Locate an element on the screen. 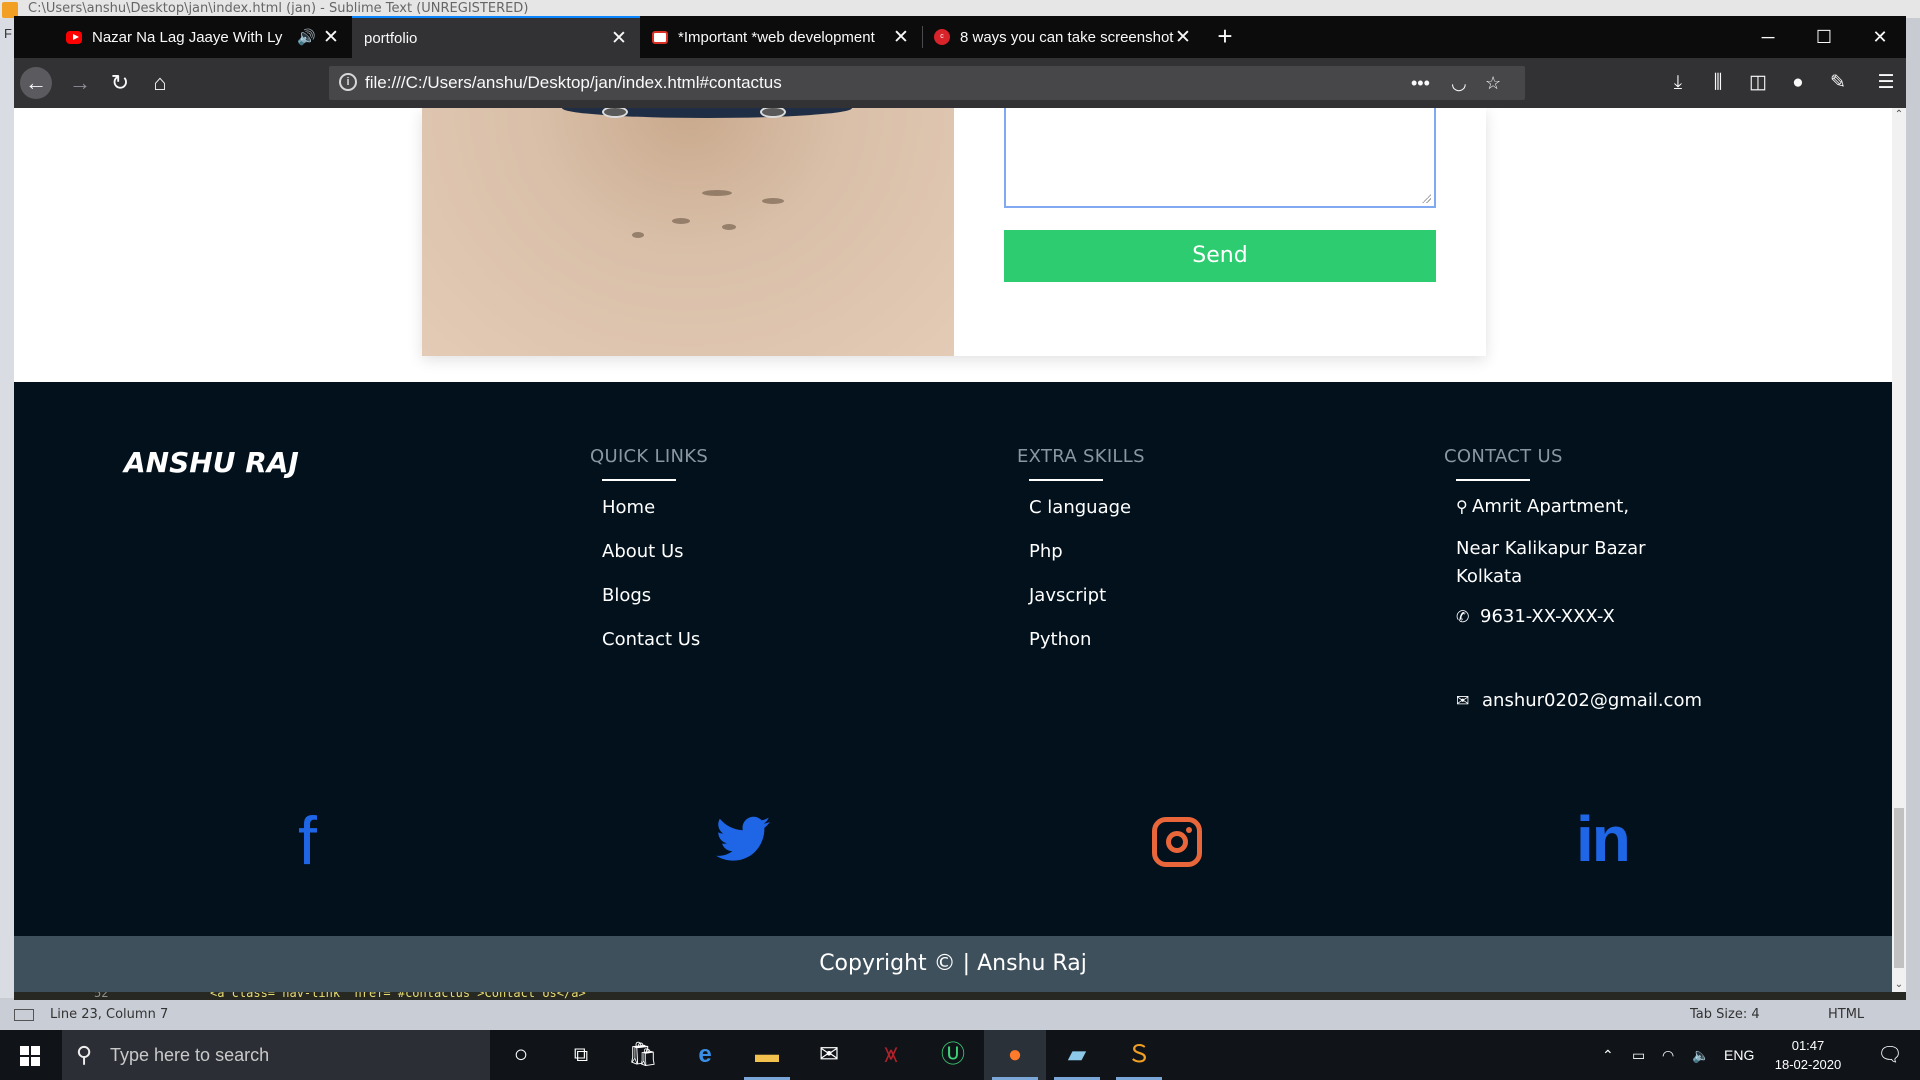  window-close-icon: ✕ is located at coordinates (1880, 37).